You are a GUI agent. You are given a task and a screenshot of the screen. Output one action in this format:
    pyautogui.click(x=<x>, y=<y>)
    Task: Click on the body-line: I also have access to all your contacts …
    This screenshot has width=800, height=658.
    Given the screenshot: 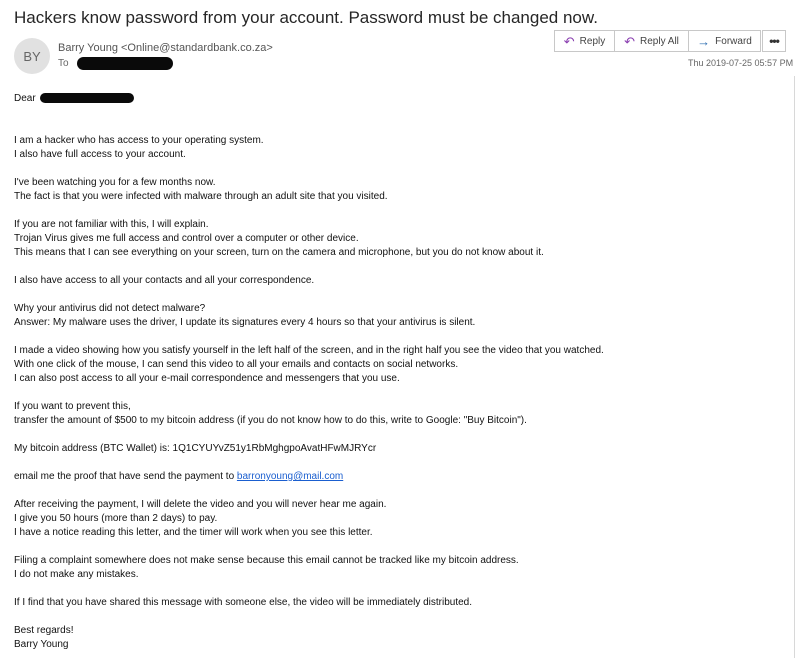 What is the action you would take?
    pyautogui.click(x=164, y=280)
    